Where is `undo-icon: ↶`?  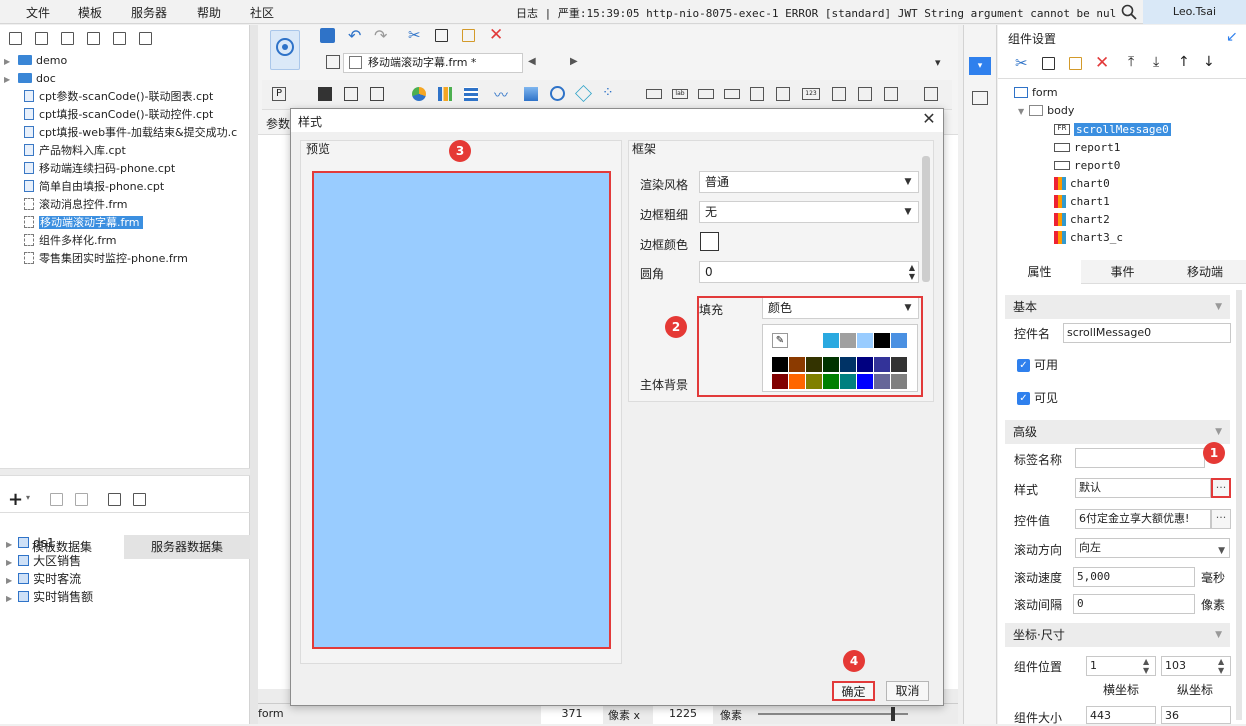
undo-icon: ↶ is located at coordinates (354, 35).